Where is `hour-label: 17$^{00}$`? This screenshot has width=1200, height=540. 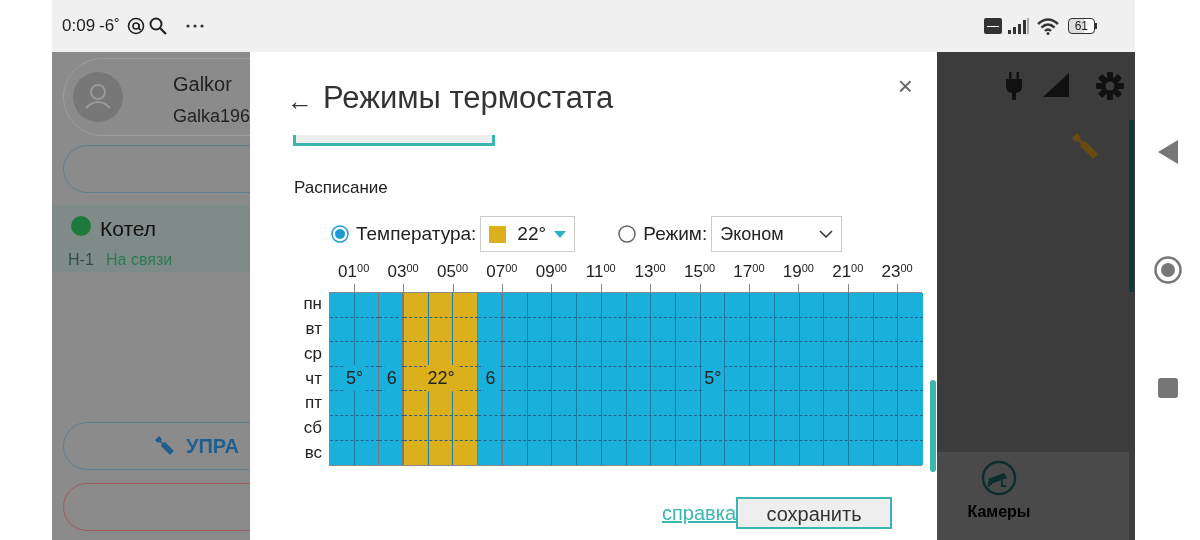
hour-label: 17$^{00}$ is located at coordinates (749, 271).